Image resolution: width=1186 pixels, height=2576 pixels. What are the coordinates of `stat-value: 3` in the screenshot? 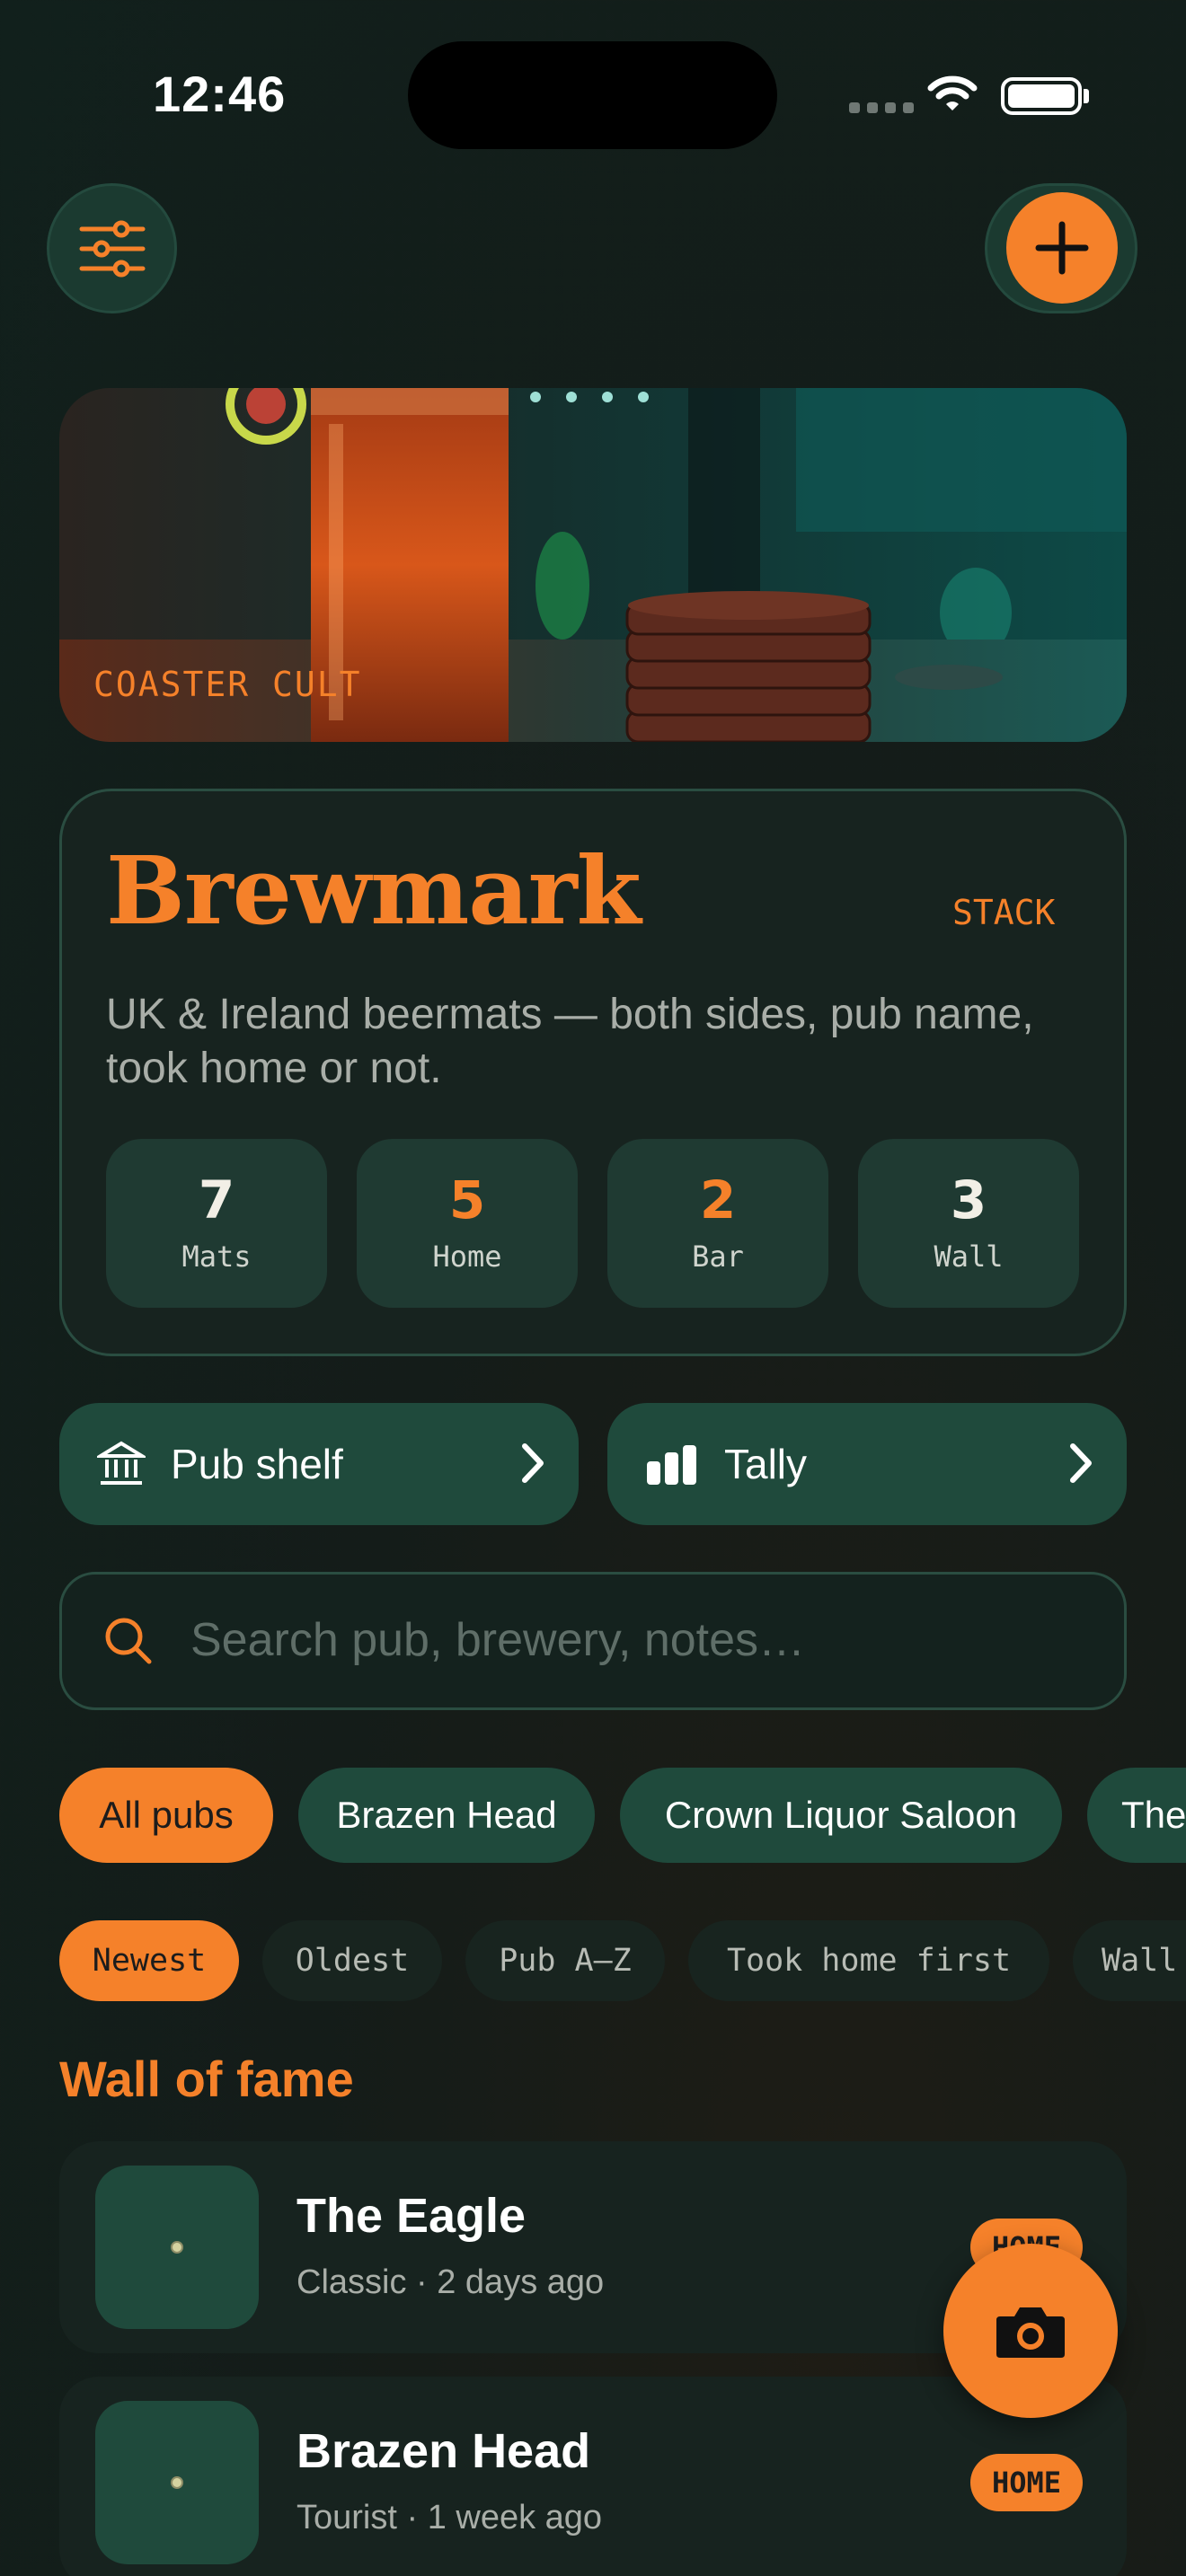 It's located at (968, 1200).